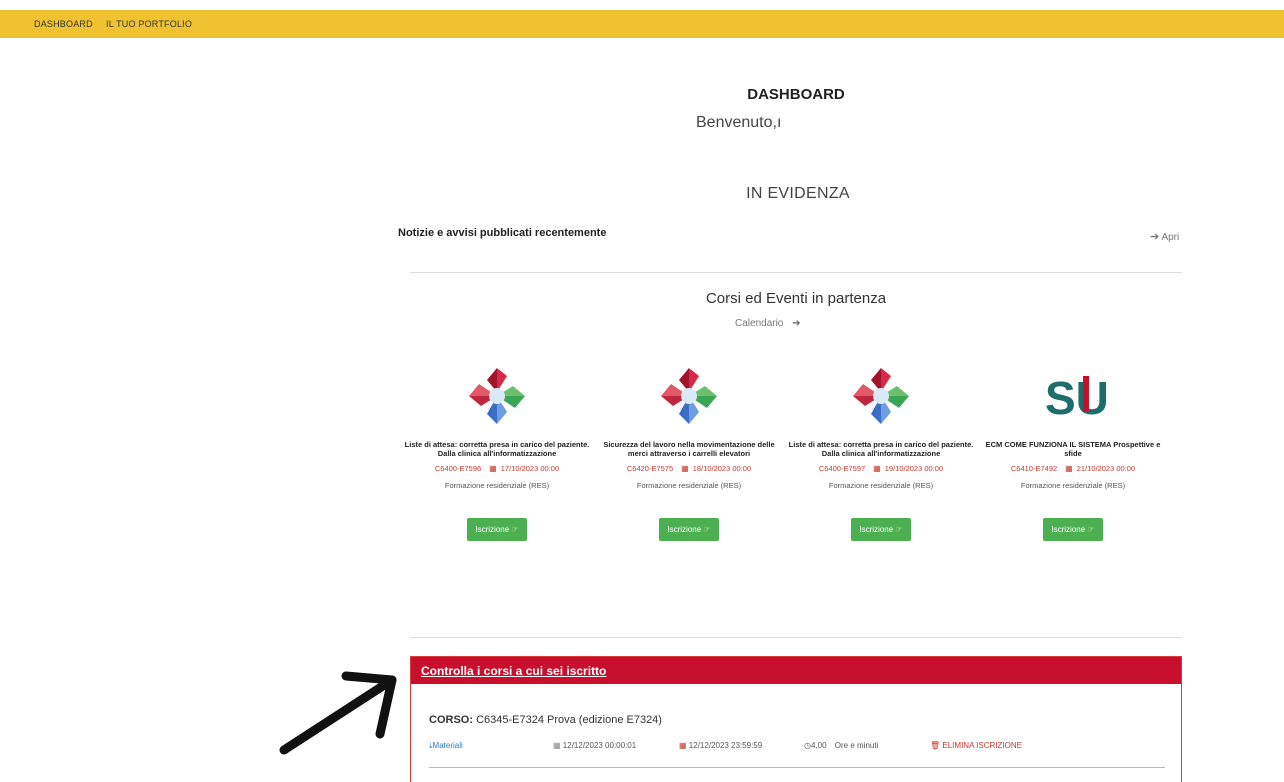 Image resolution: width=1284 pixels, height=782 pixels. What do you see at coordinates (722, 468) in the screenshot?
I see `course-date: 18/10/2023 00:00` at bounding box center [722, 468].